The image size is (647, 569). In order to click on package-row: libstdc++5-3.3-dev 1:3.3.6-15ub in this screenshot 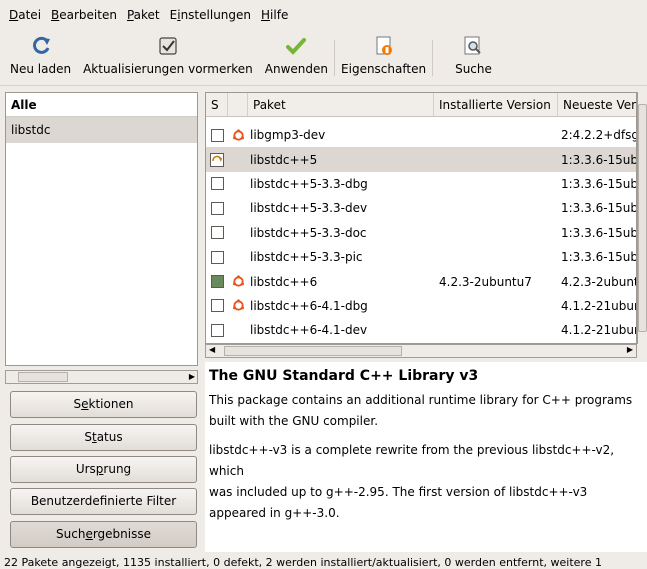, I will do `click(421, 208)`.